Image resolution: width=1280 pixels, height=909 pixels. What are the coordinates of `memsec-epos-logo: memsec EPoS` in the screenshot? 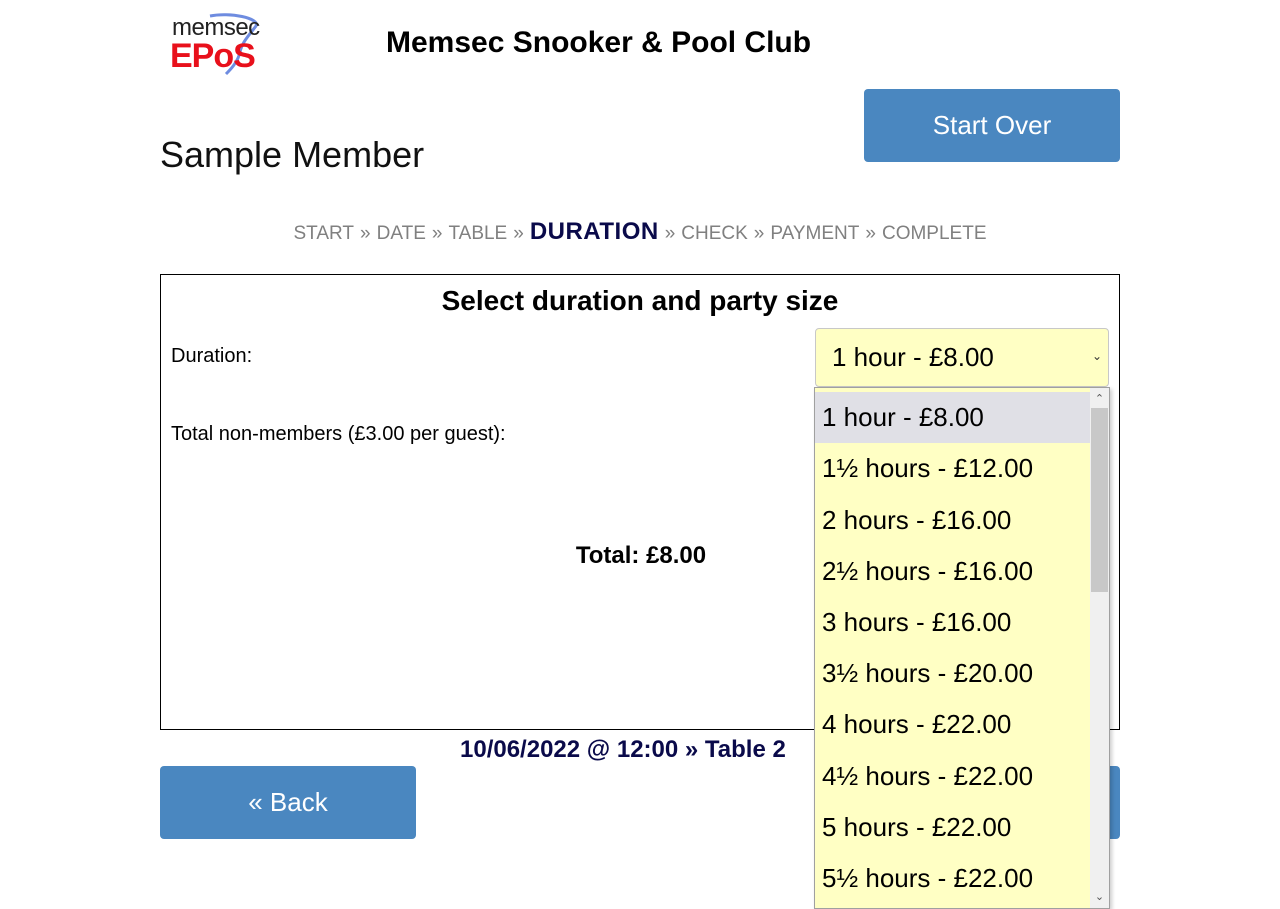 It's located at (227, 44).